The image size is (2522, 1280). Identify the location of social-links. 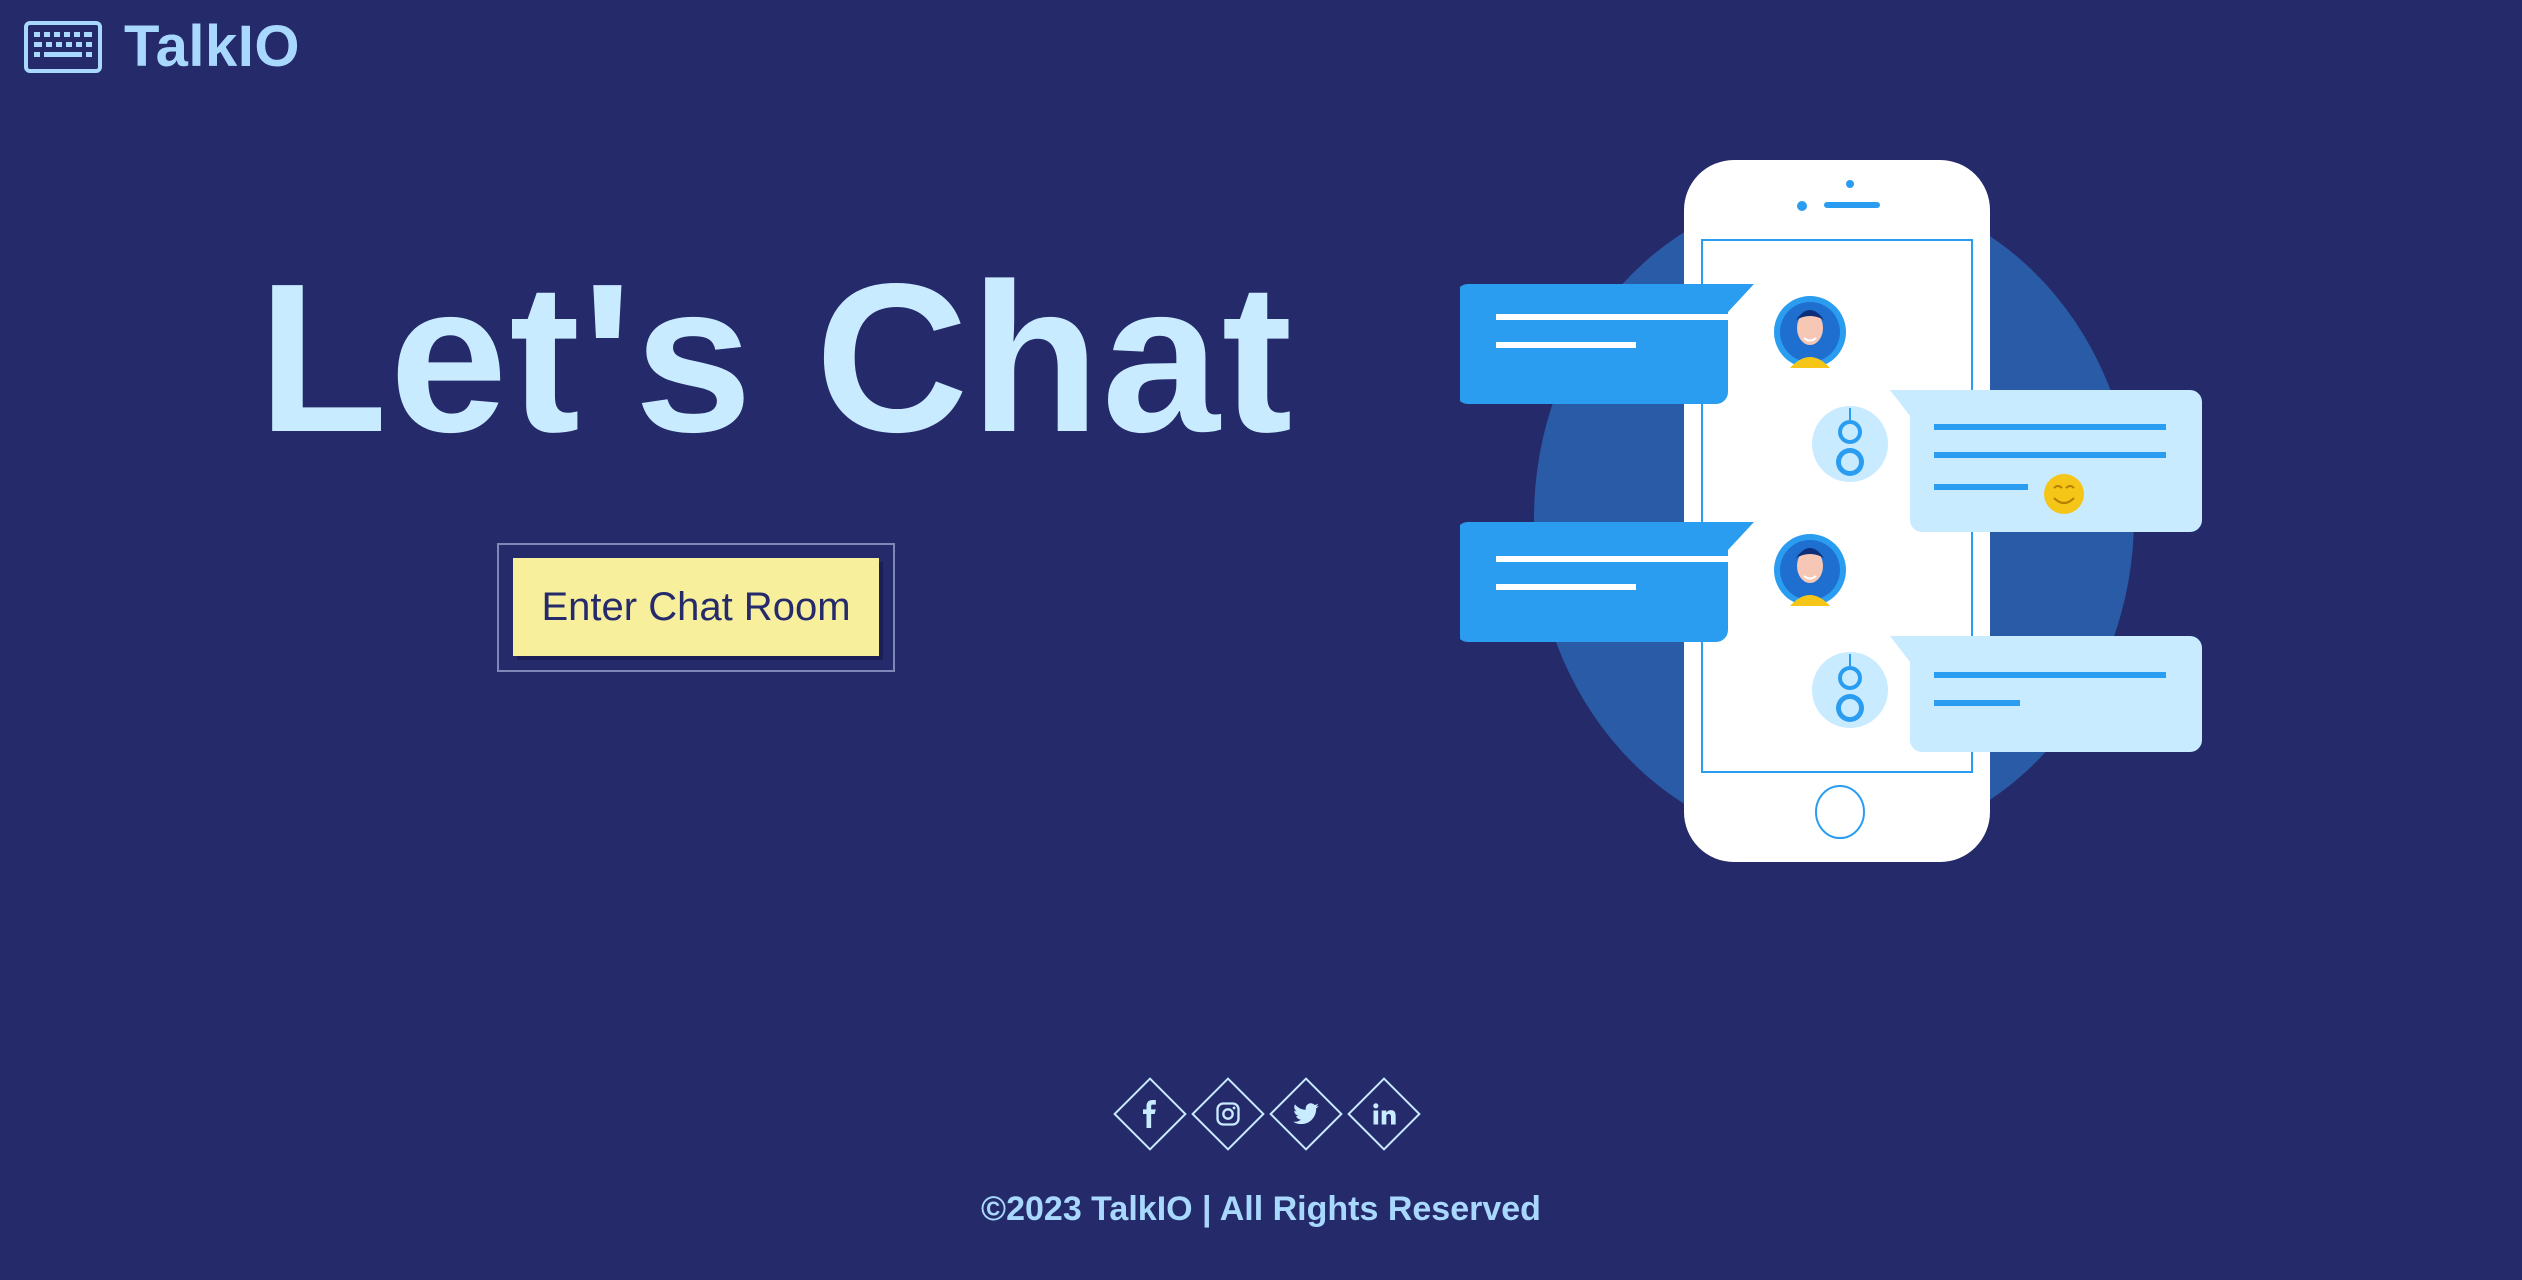
(1267, 1114).